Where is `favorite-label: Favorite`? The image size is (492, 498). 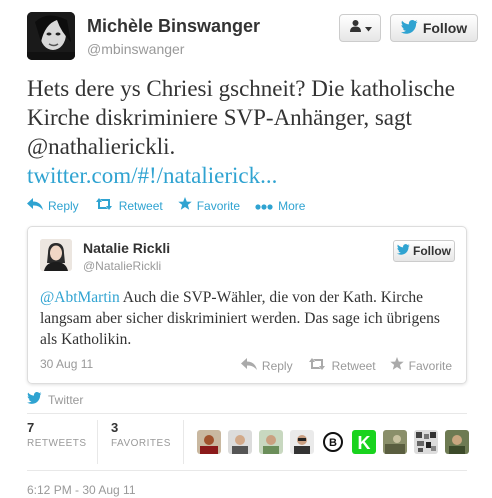
favorite-label: Favorite is located at coordinates (218, 205).